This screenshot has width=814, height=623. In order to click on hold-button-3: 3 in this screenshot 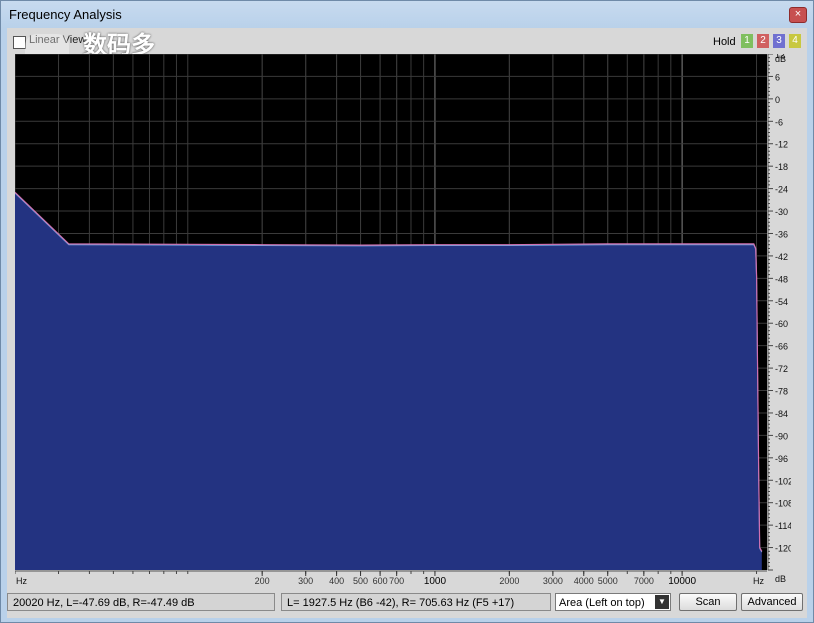, I will do `click(779, 41)`.